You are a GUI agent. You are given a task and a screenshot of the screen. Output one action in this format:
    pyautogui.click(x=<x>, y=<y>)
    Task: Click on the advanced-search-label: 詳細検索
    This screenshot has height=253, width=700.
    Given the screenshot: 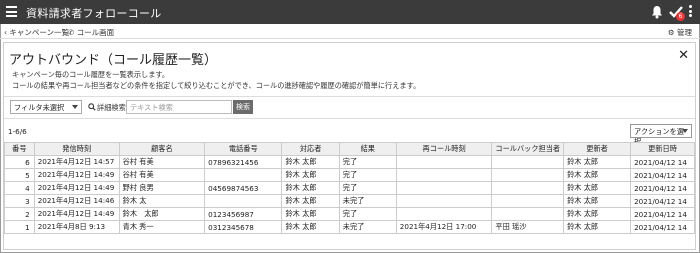 What is the action you would take?
    pyautogui.click(x=111, y=107)
    